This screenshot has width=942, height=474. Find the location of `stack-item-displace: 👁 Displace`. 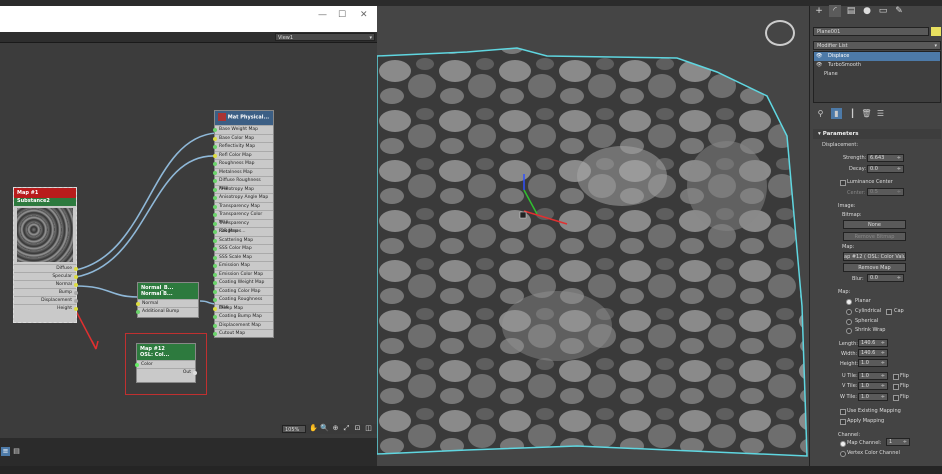

stack-item-displace: 👁 Displace is located at coordinates (877, 56).